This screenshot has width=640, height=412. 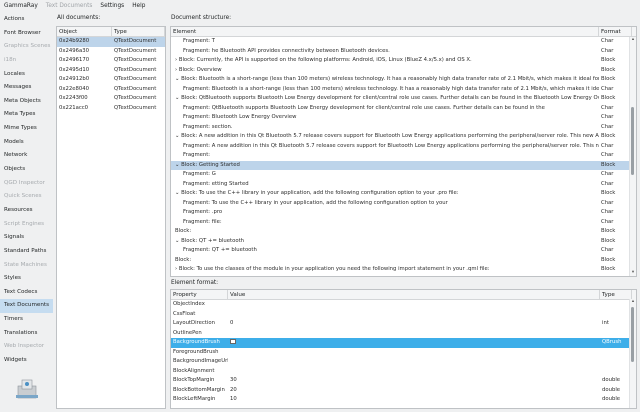 I want to click on tree-item: Fragment: etting Started Char, so click(x=403, y=185).